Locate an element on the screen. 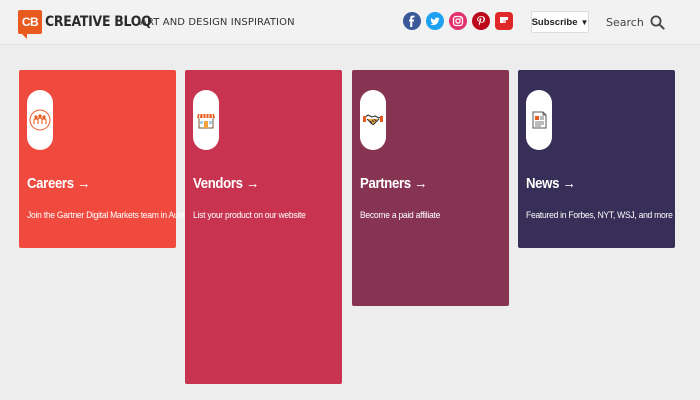  card-title-text: Careers is located at coordinates (50, 183).